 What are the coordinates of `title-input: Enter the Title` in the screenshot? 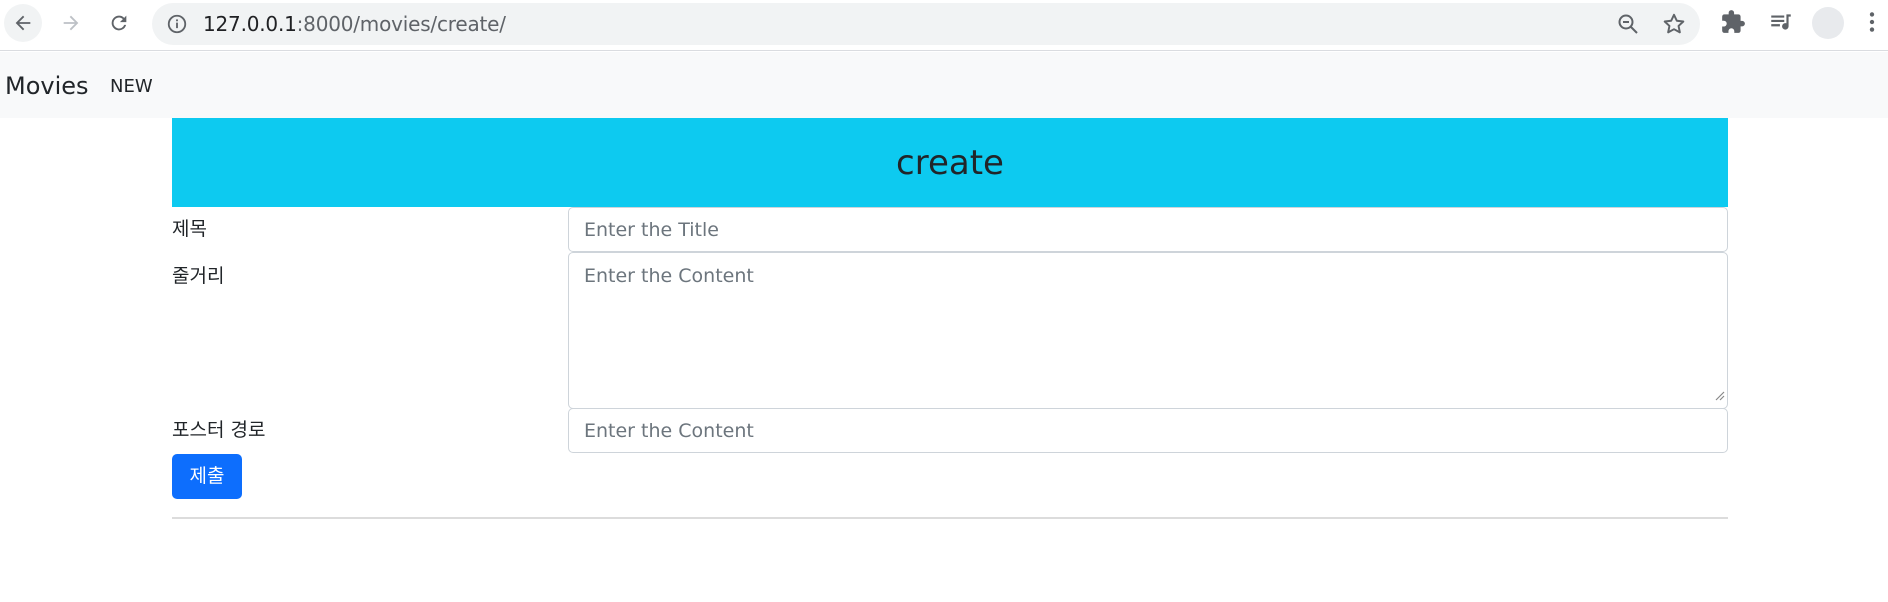 It's located at (1148, 229).